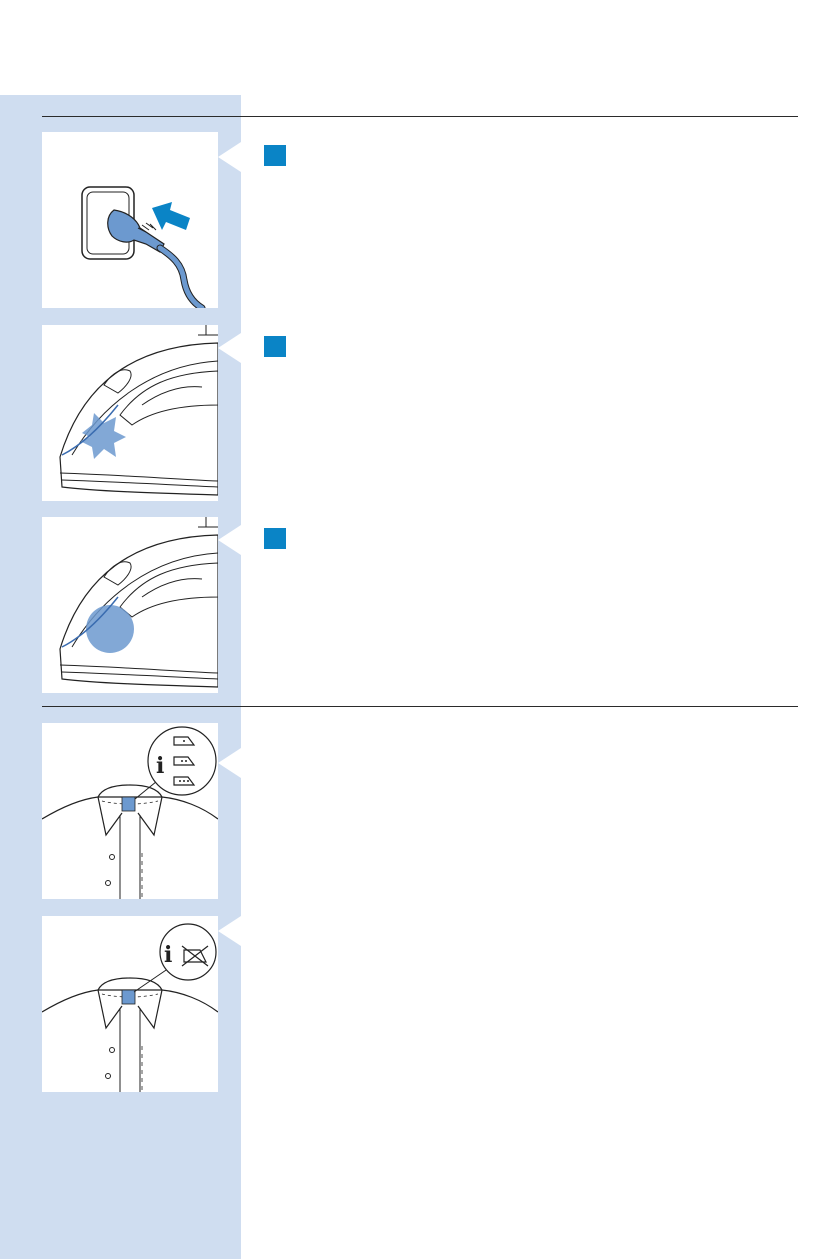  Describe the element at coordinates (275, 538) in the screenshot. I see `step-3-marker` at that location.